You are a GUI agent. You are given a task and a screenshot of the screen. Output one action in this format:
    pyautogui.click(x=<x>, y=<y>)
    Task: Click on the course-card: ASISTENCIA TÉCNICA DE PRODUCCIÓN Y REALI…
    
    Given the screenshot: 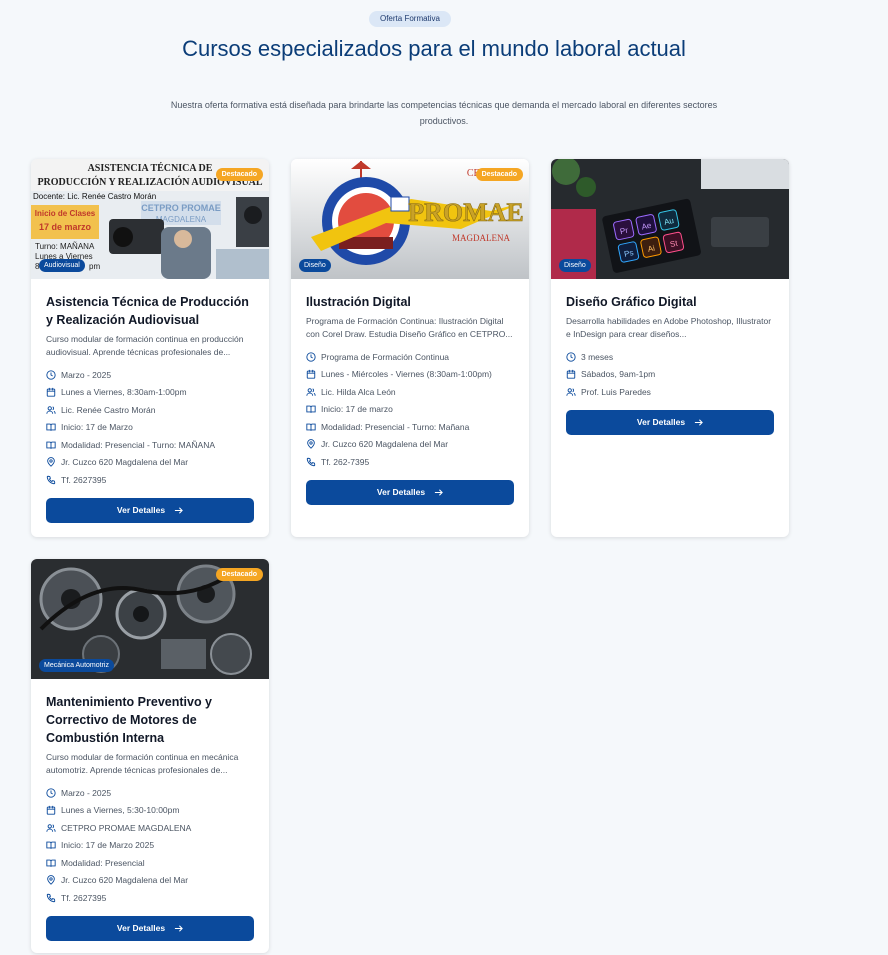 What is the action you would take?
    pyautogui.click(x=150, y=348)
    